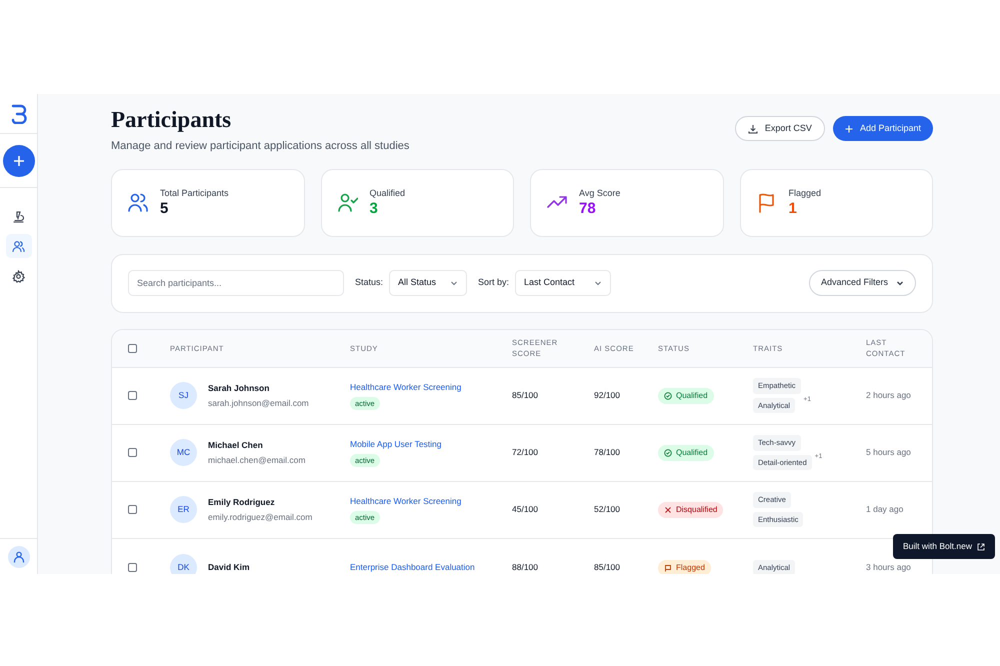 This screenshot has width=1000, height=666. Describe the element at coordinates (882, 128) in the screenshot. I see `add-participant-button: Add Participant` at that location.